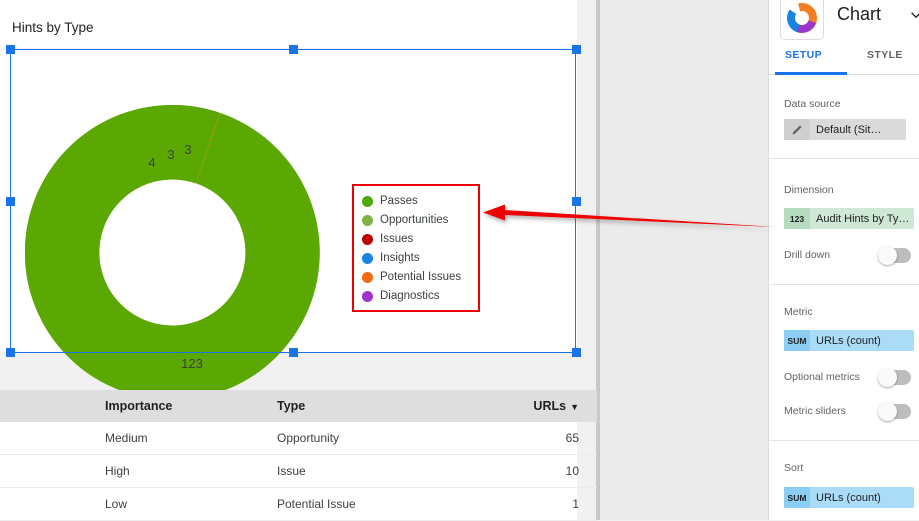  I want to click on cell-type: Potential Issue, so click(368, 504).